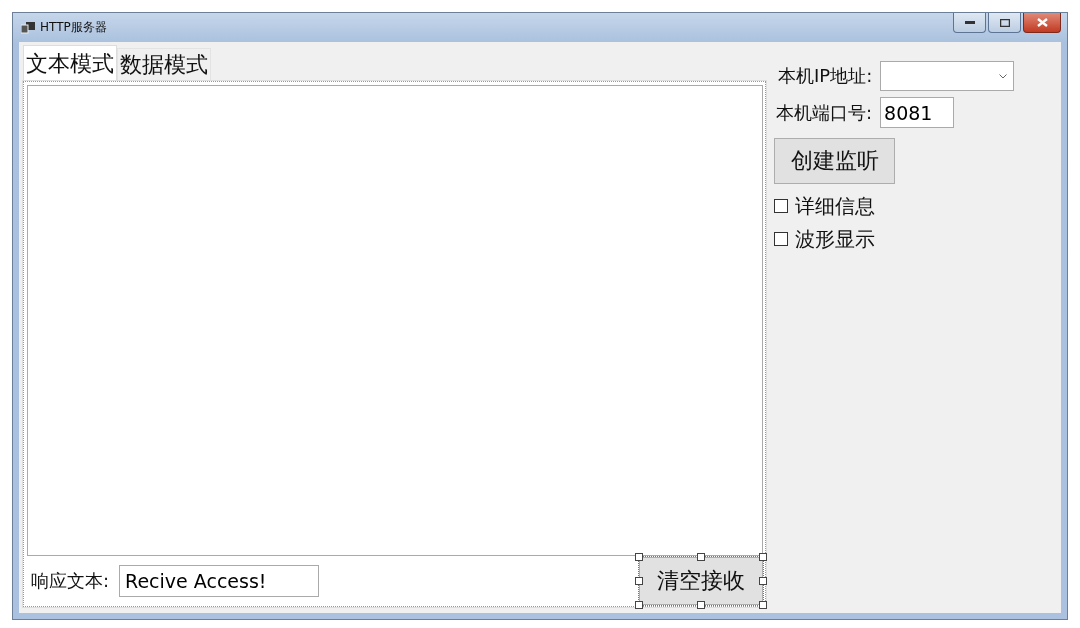 The image size is (1080, 628). What do you see at coordinates (1003, 76) in the screenshot?
I see `chevron-down-icon` at bounding box center [1003, 76].